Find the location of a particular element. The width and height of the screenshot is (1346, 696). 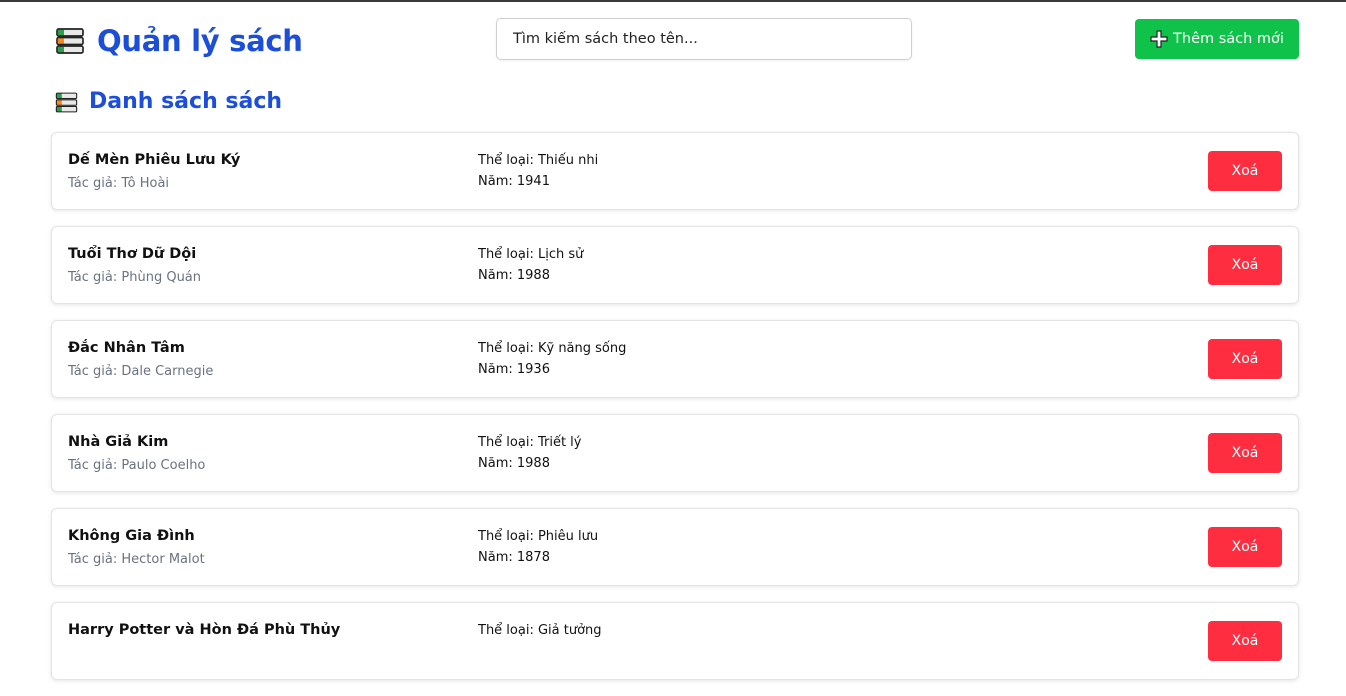

book-author: Tác giả: Dale Carnegie is located at coordinates (141, 371).